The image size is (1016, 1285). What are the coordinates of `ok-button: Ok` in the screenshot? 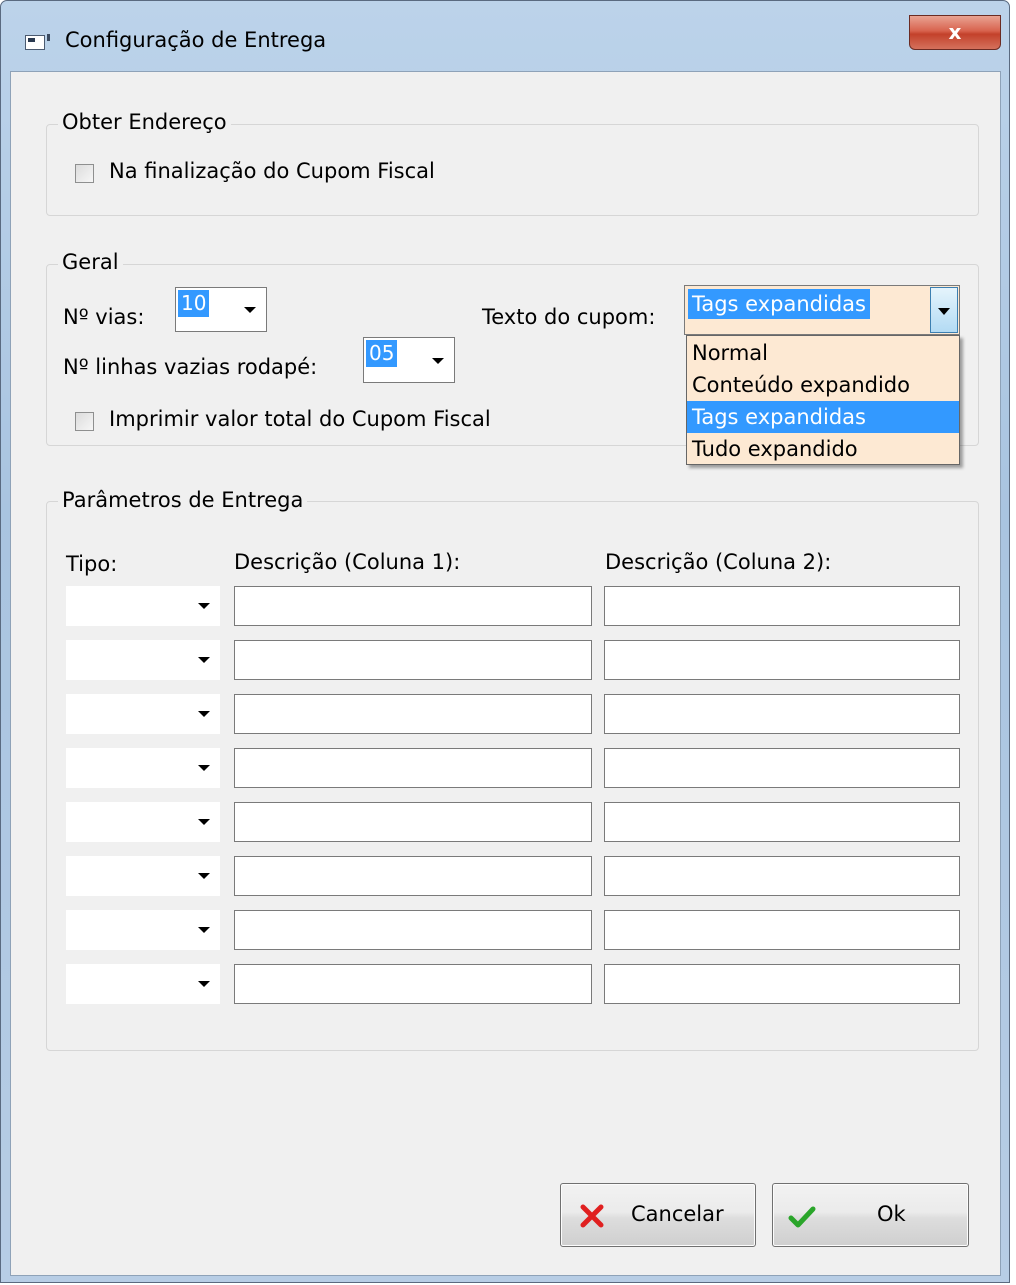 It's located at (870, 1215).